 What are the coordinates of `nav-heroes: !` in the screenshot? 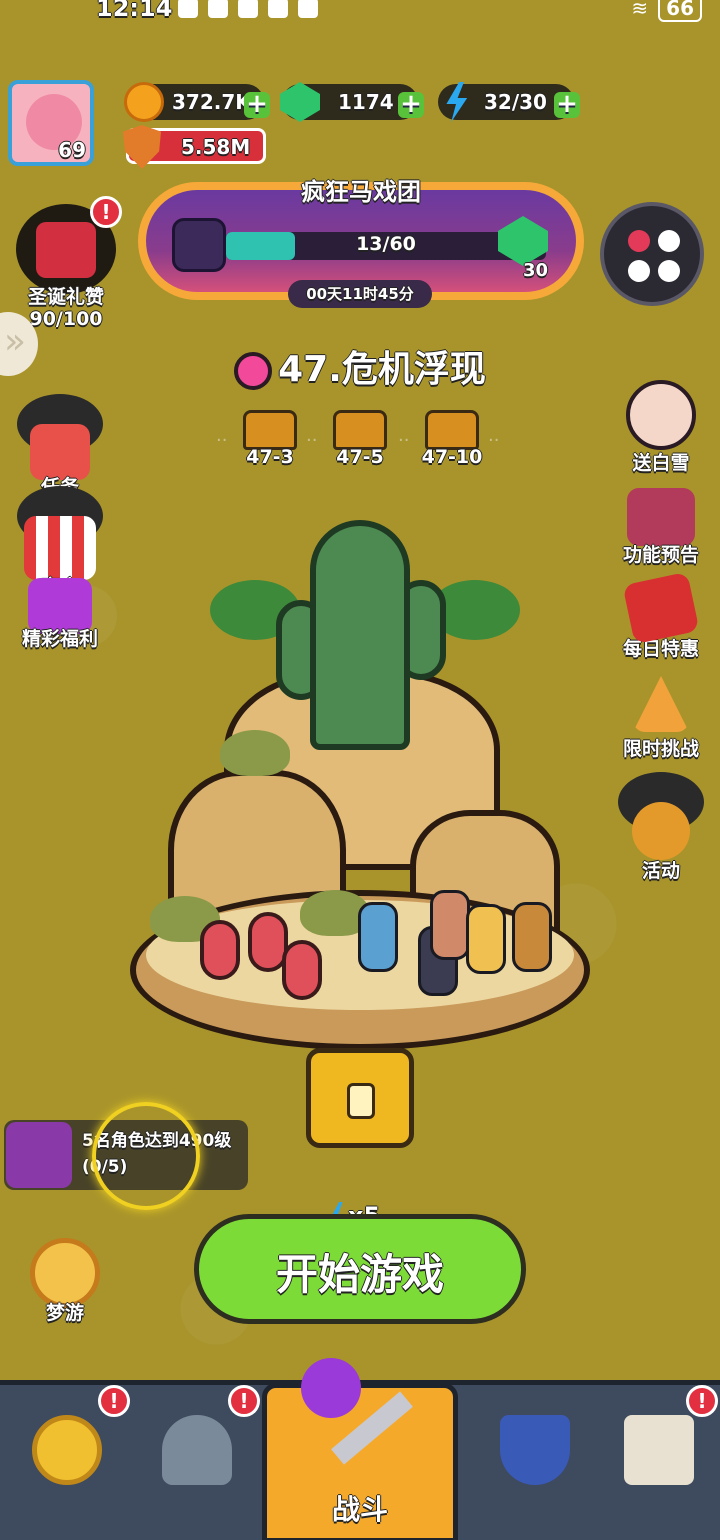 It's located at (201, 1450).